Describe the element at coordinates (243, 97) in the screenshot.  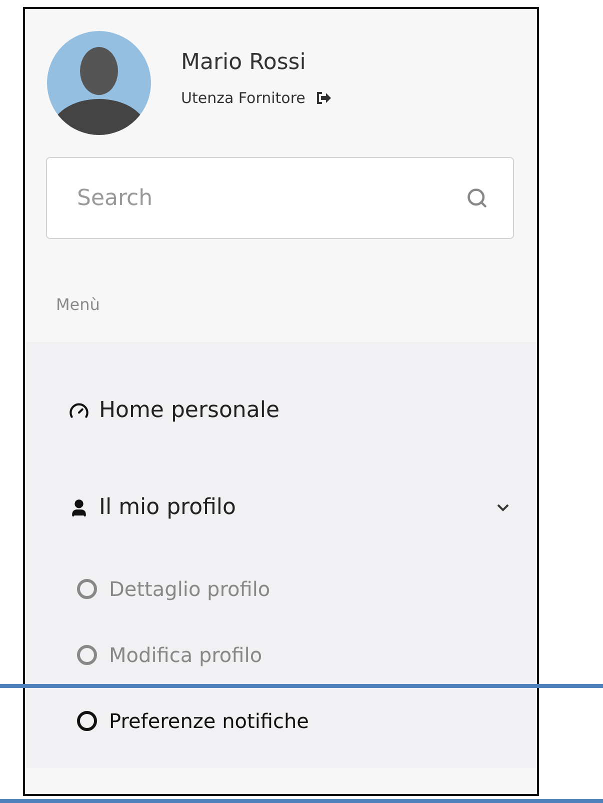
I see `user-role: Utenza Fornitore` at that location.